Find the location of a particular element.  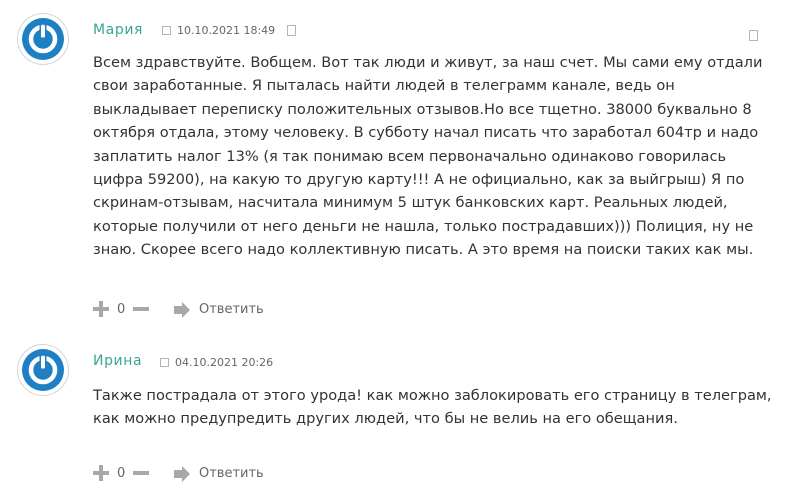

comment-date-text: 04.10.2021 20:26 is located at coordinates (224, 362).